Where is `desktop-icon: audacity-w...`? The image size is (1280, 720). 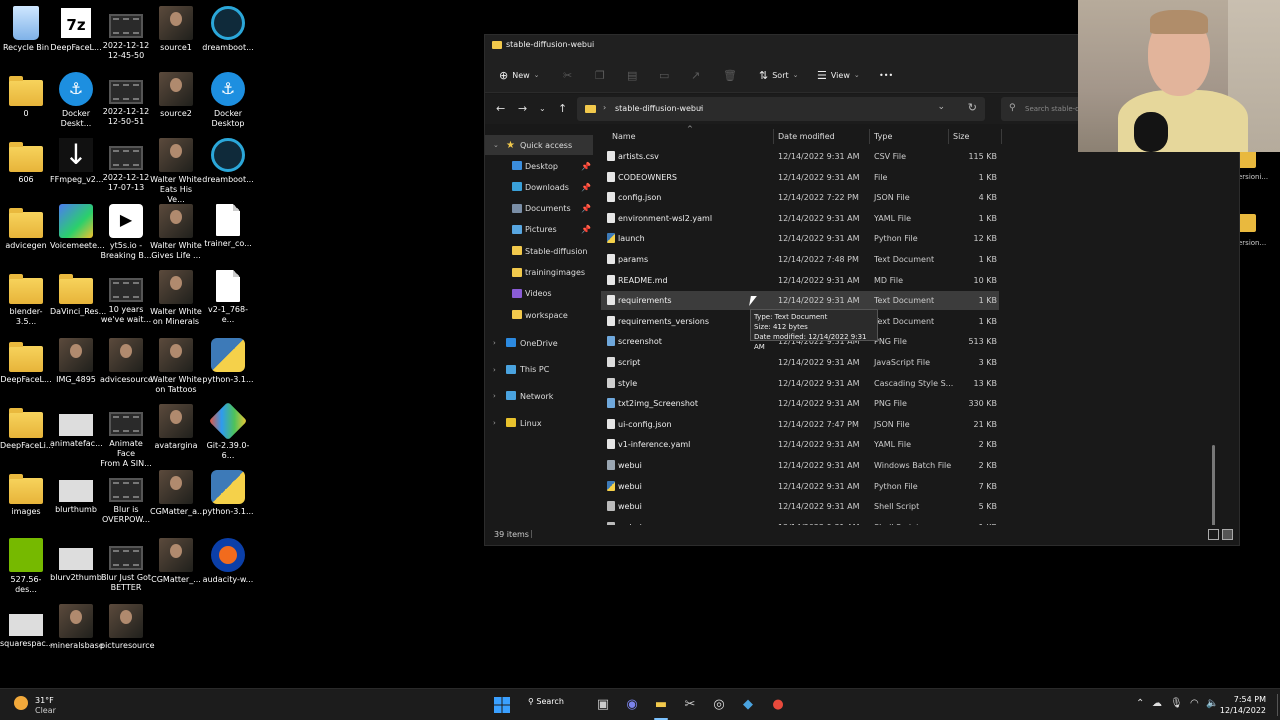
desktop-icon: audacity-w... is located at coordinates (228, 561).